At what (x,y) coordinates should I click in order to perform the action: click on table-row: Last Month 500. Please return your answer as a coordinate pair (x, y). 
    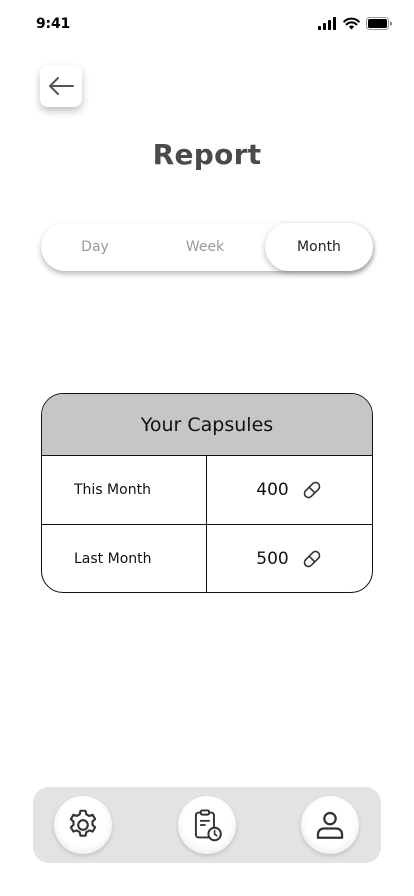
    Looking at the image, I should click on (207, 558).